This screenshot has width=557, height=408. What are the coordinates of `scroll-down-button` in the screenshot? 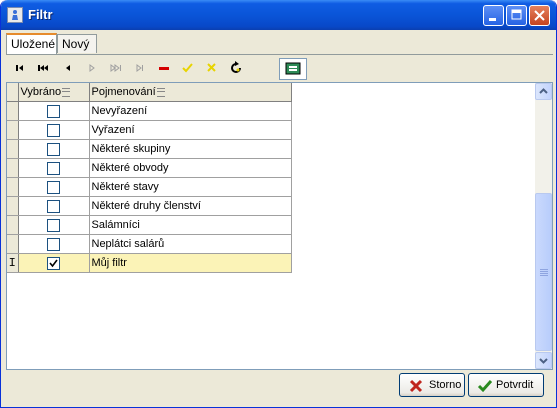 It's located at (543, 360).